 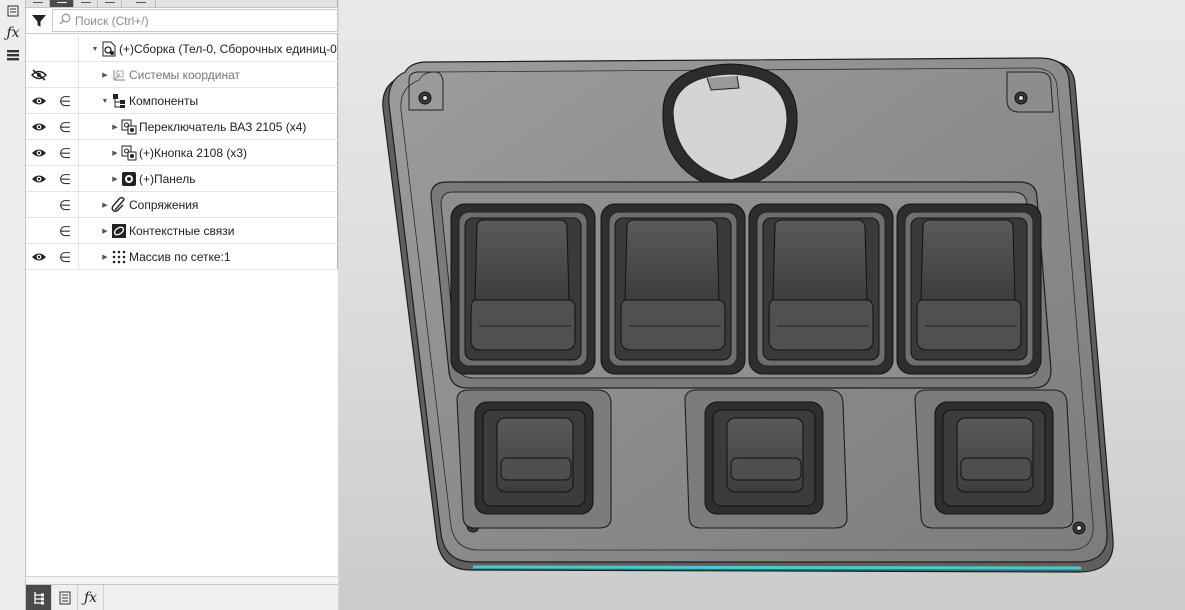 What do you see at coordinates (119, 101) in the screenshot?
I see `components-icon` at bounding box center [119, 101].